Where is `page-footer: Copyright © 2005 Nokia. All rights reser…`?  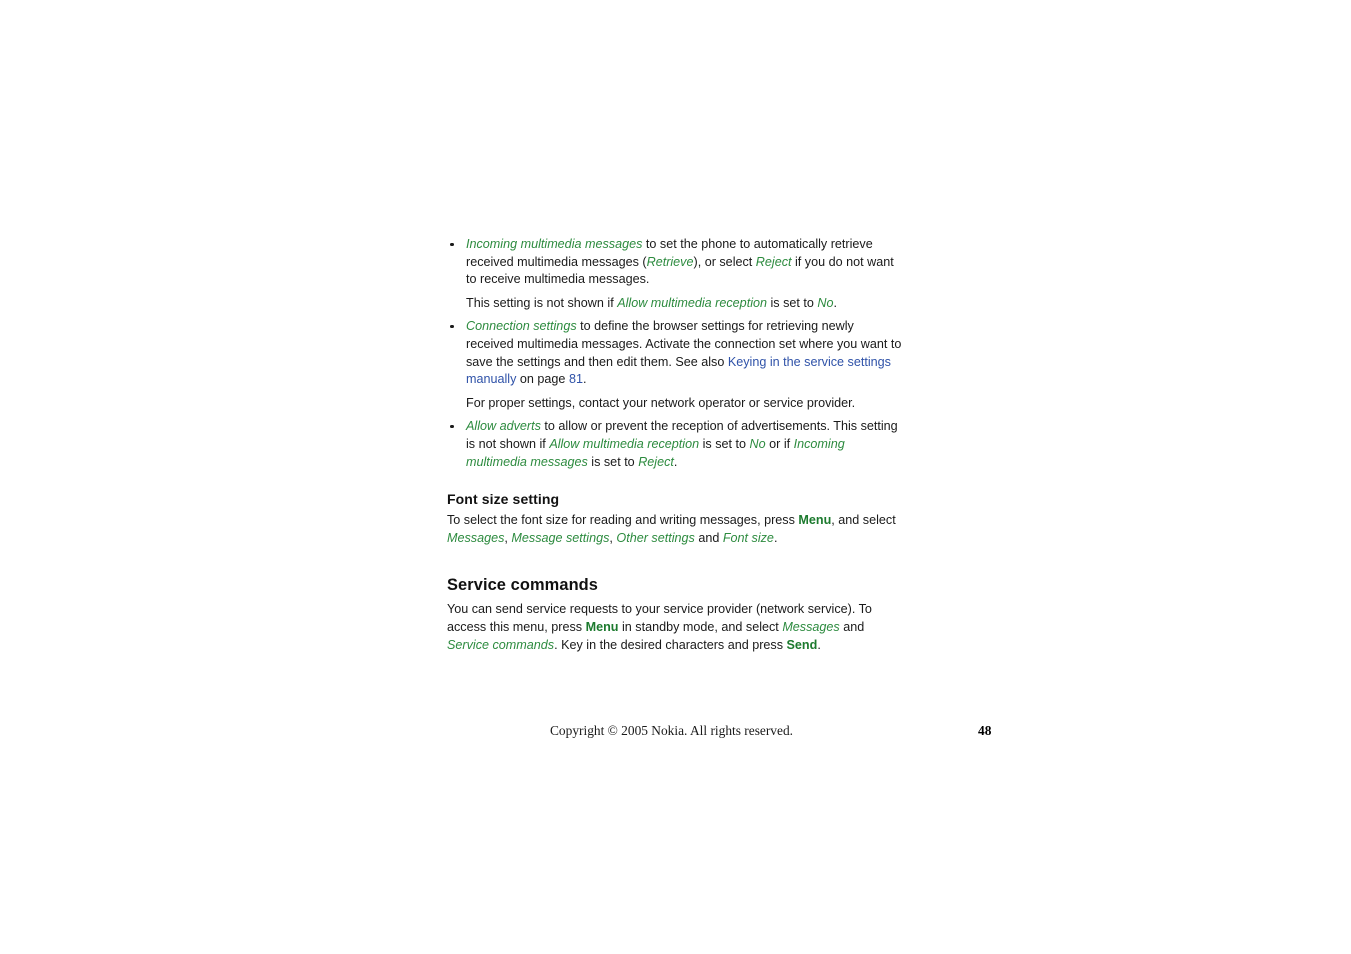 page-footer: Copyright © 2005 Nokia. All rights reser… is located at coordinates (675, 732).